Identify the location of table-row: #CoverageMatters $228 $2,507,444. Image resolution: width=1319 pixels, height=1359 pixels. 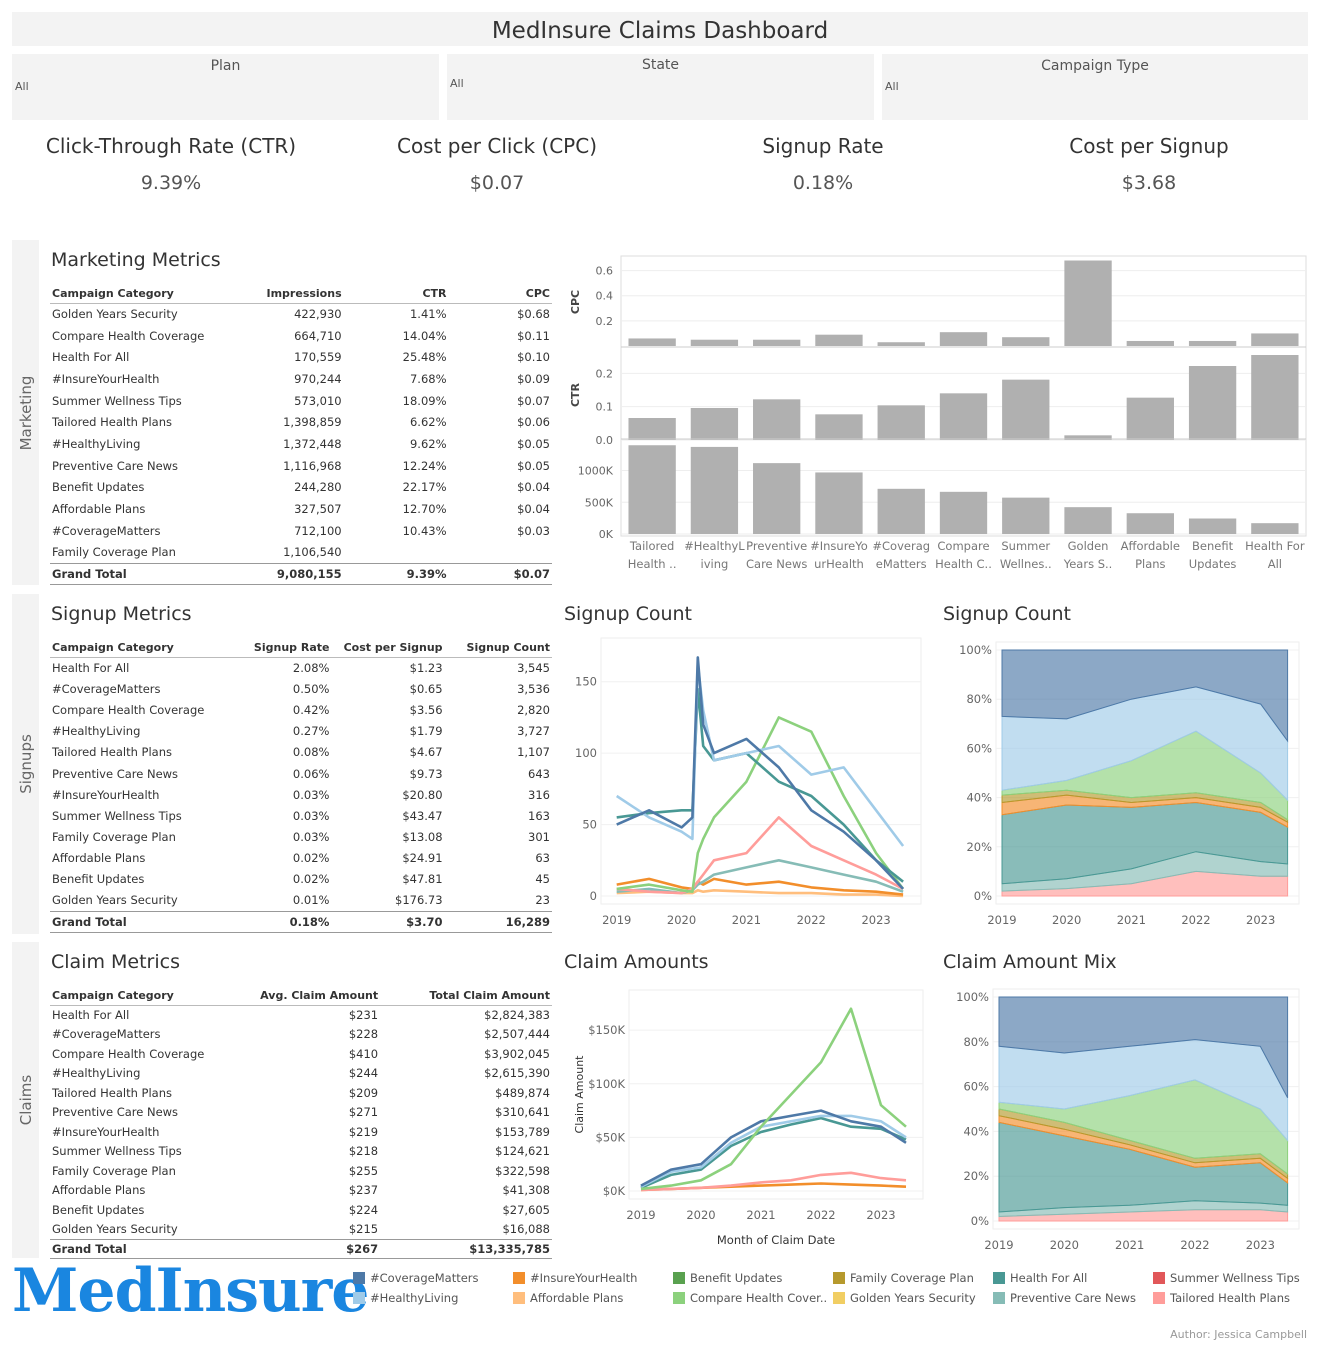
(301, 1035).